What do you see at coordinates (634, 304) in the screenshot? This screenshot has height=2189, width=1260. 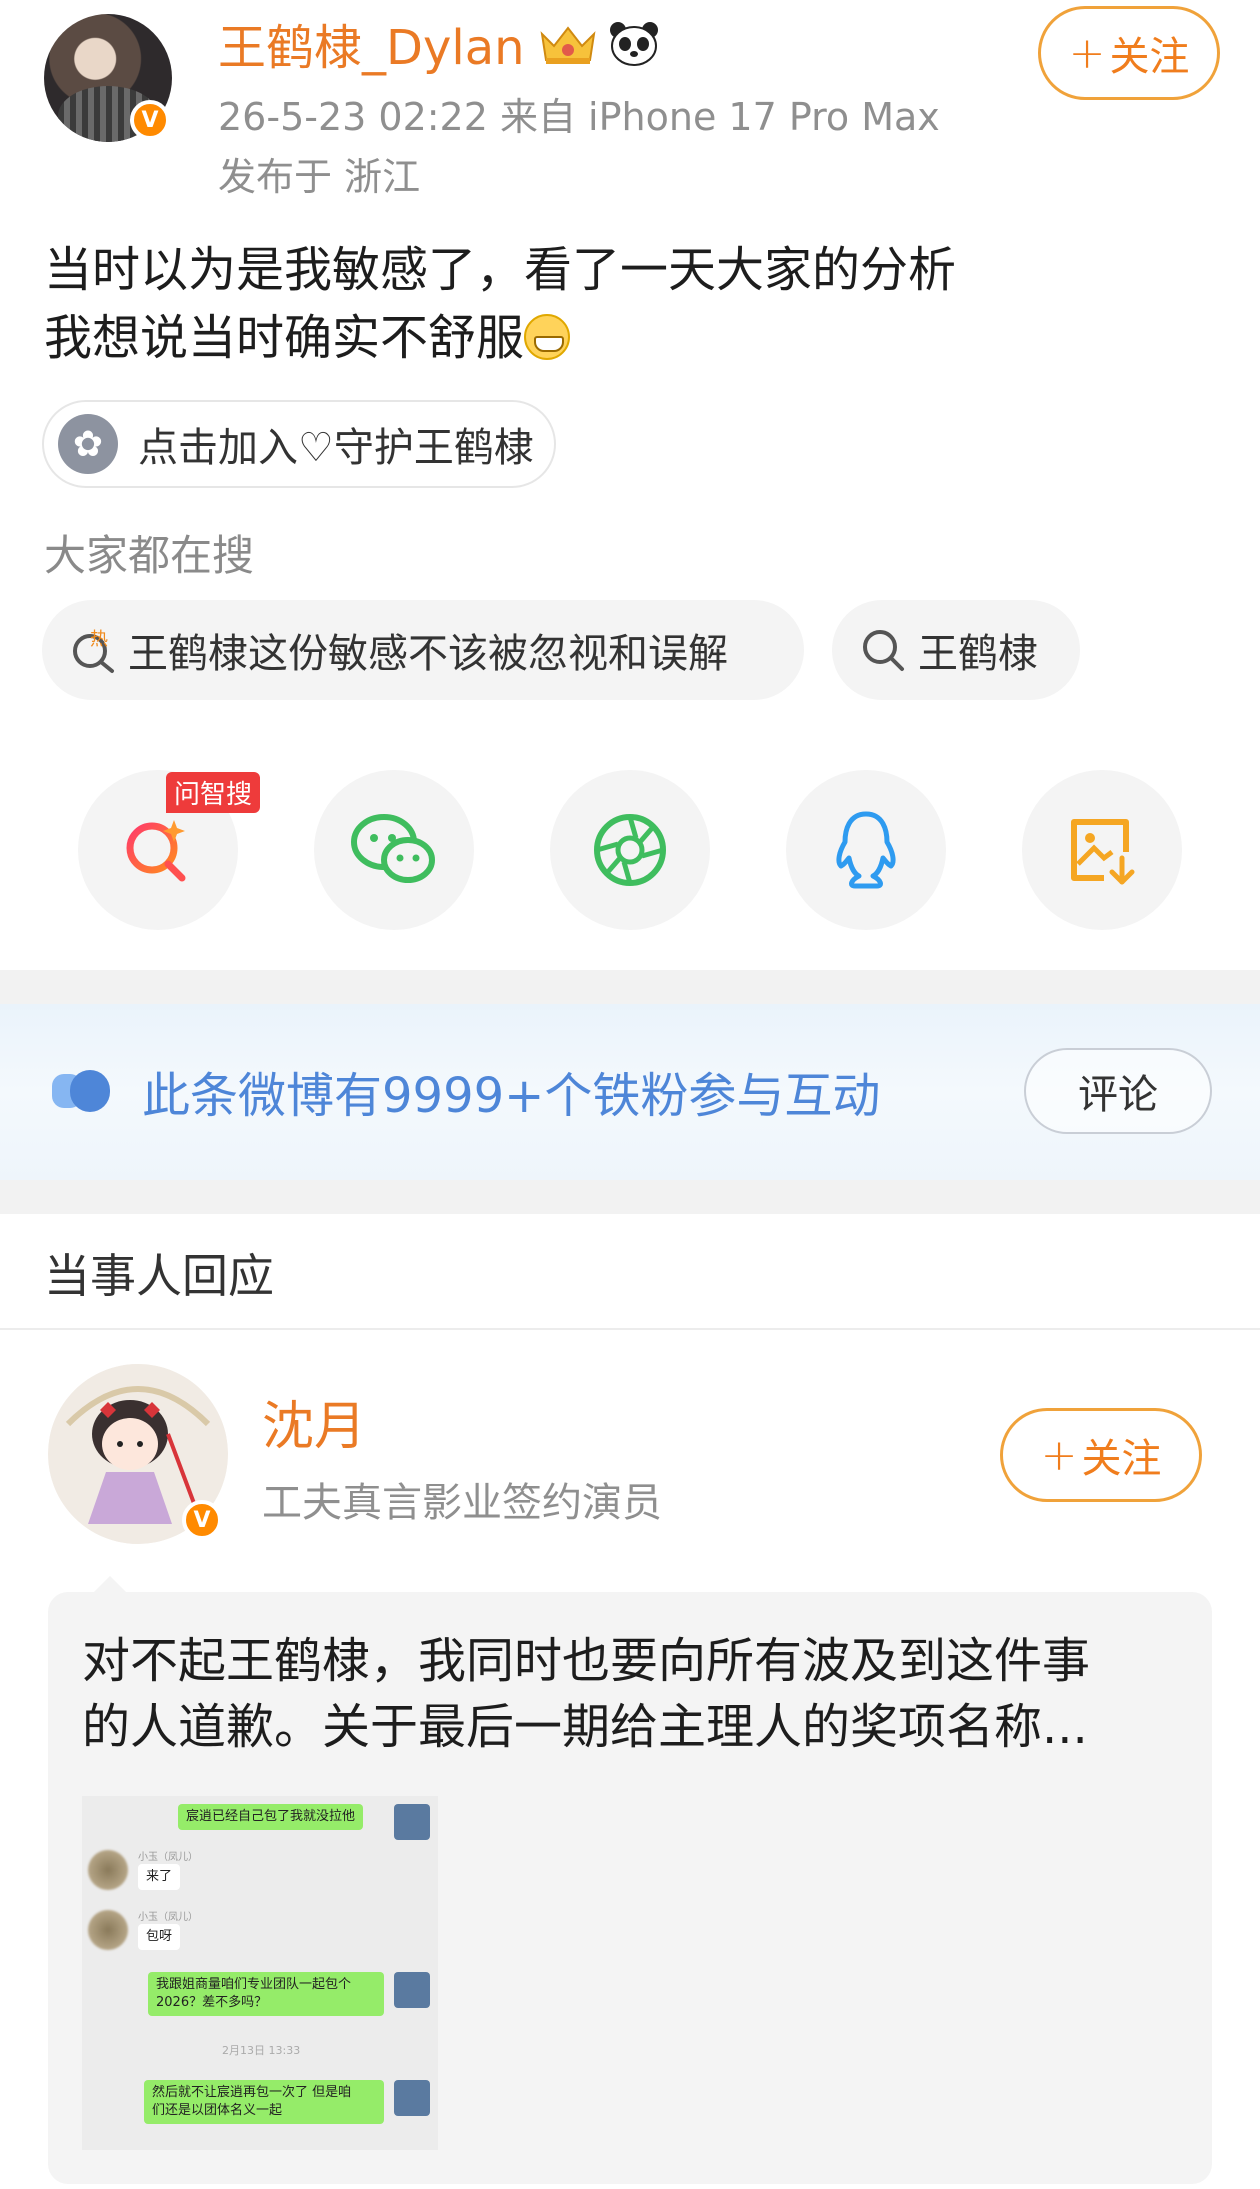 I see `post-body: 当时以为是我敏感了，看了一天大家的分析 我想说当时确实不舒服` at bounding box center [634, 304].